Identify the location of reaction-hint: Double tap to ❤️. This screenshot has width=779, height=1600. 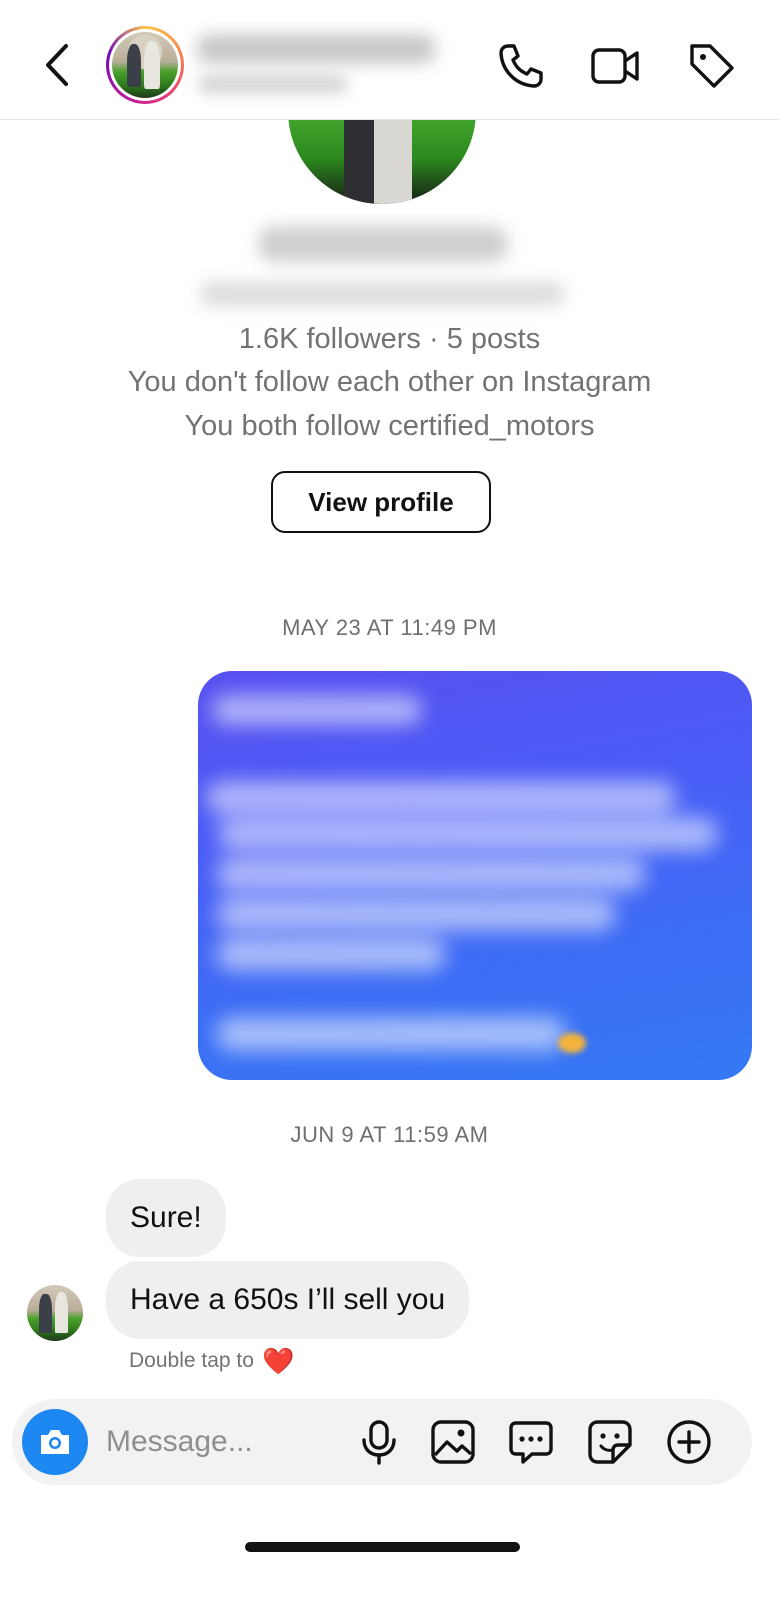
(211, 1361).